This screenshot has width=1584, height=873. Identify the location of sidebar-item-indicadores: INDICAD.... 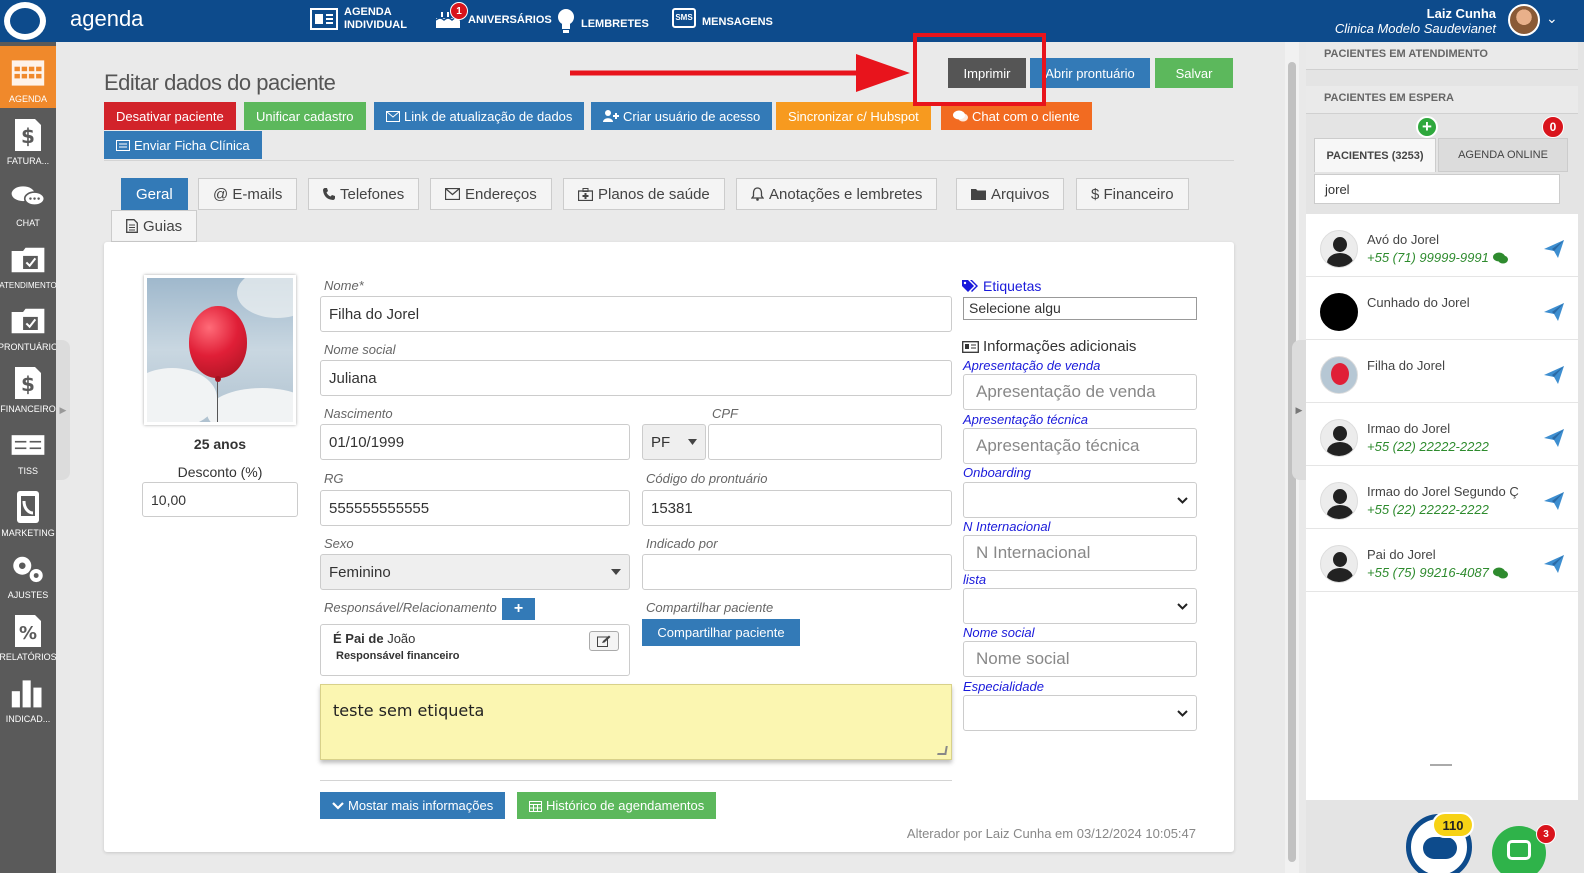
(28, 697).